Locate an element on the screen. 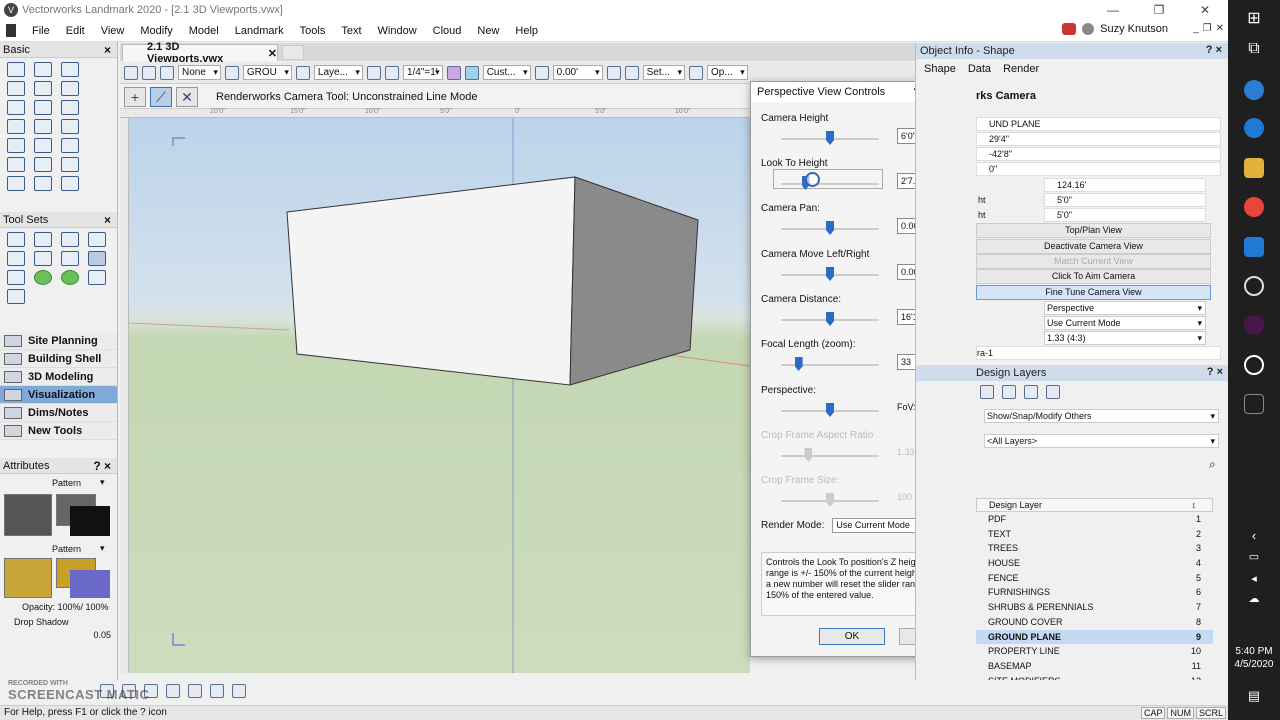 This screenshot has height=720, width=1280. minimize-button: — is located at coordinates (1113, 10).